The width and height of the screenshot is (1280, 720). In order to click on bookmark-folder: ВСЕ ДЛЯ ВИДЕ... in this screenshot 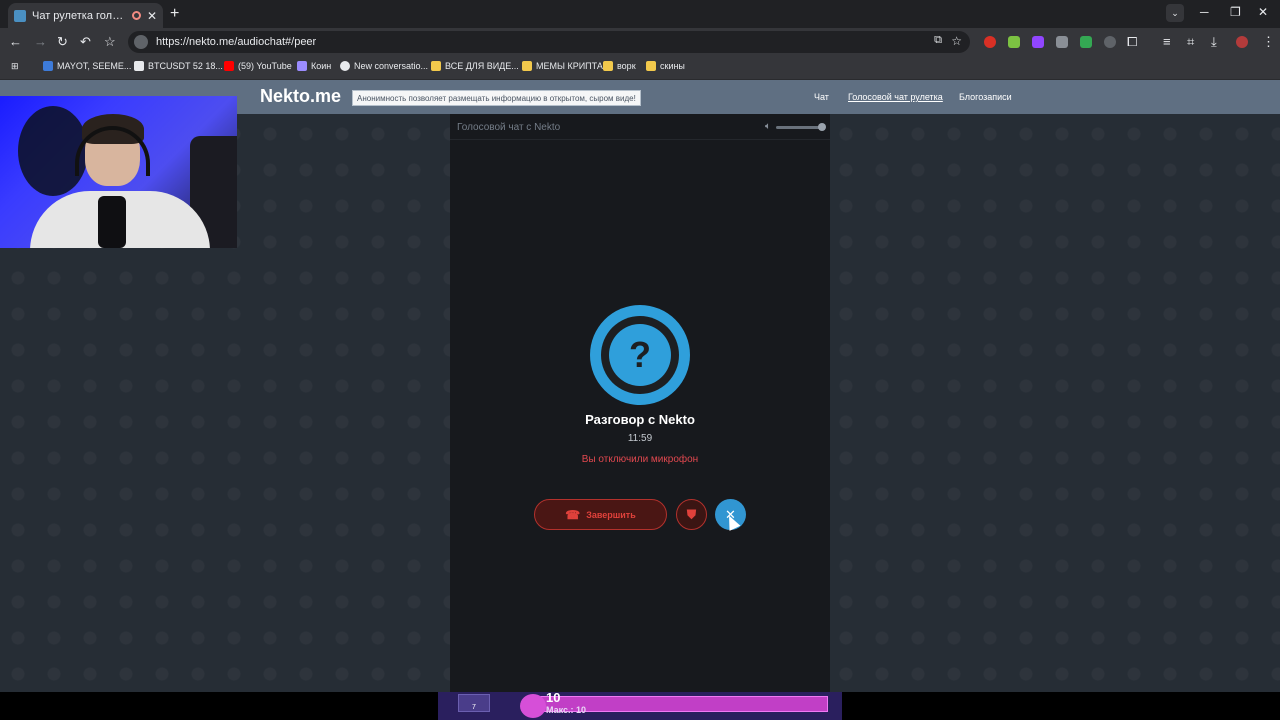, I will do `click(475, 66)`.